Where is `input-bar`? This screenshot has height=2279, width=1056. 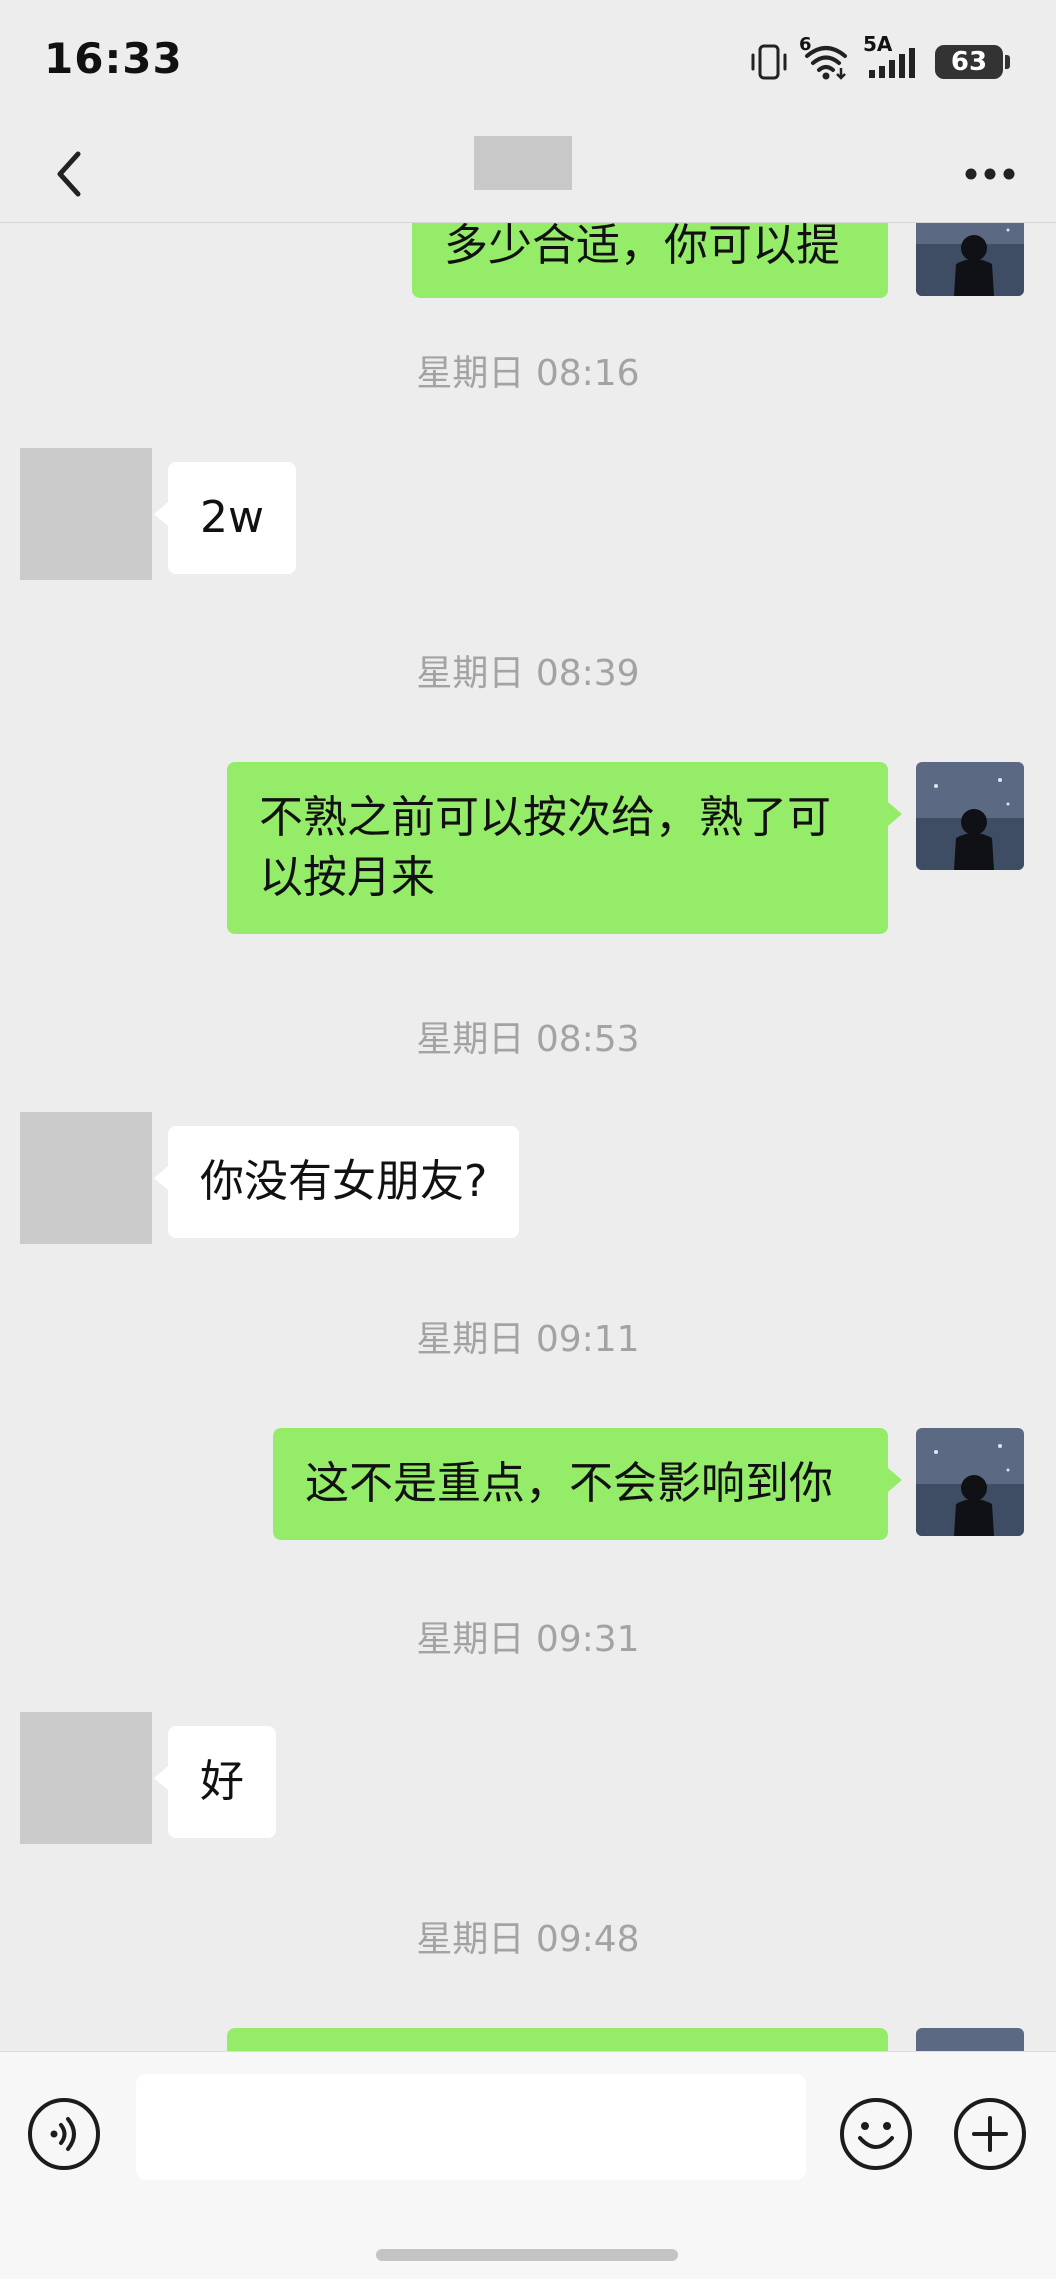
input-bar is located at coordinates (528, 2165).